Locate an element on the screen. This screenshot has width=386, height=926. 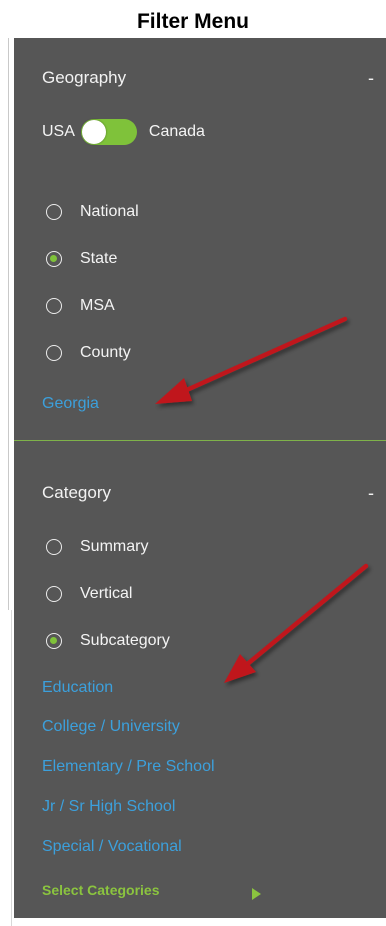
subcategory-link-education: Education is located at coordinates (77, 688).